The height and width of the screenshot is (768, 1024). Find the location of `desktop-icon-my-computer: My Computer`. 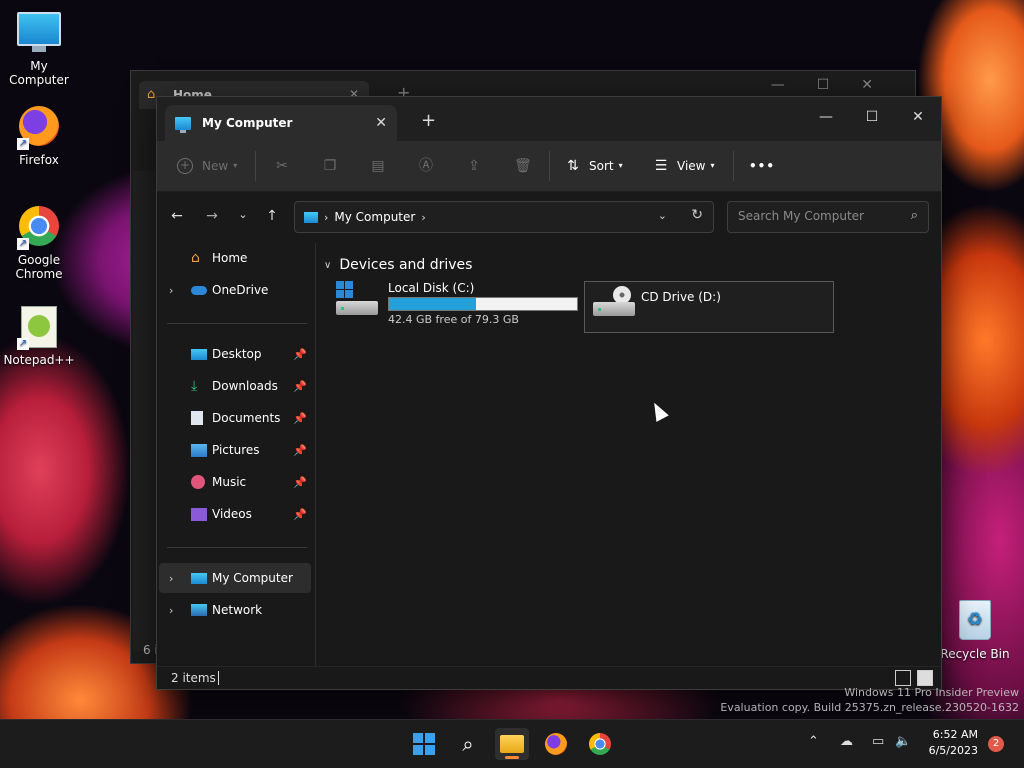

desktop-icon-my-computer: My Computer is located at coordinates (39, 48).